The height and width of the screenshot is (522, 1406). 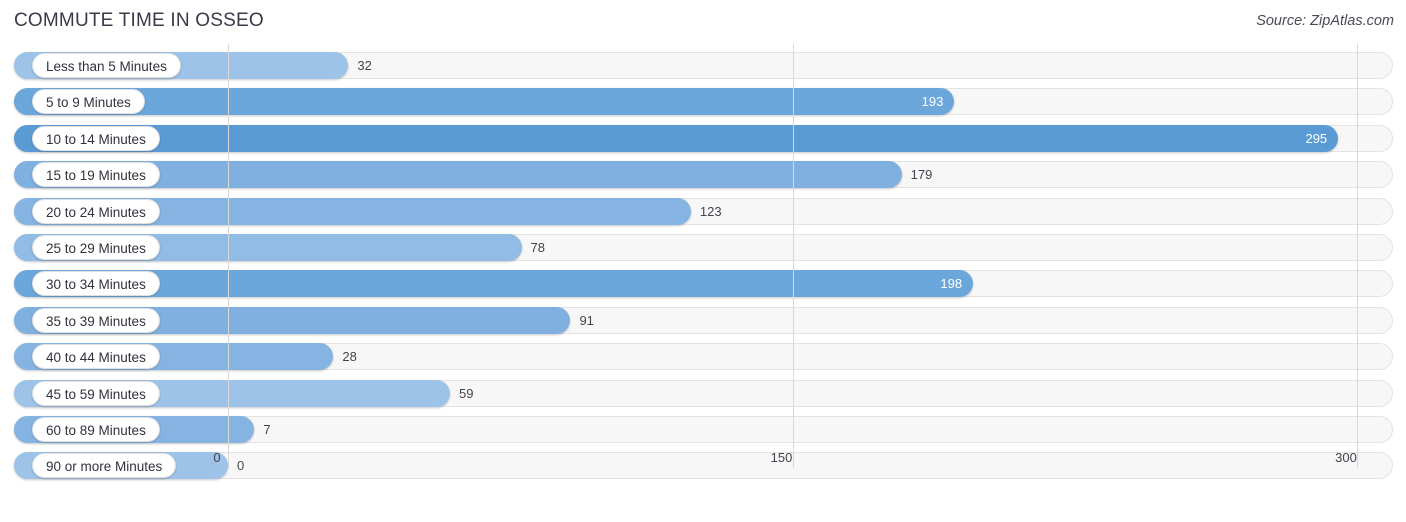 I want to click on bar-value-label: 91, so click(x=586, y=320).